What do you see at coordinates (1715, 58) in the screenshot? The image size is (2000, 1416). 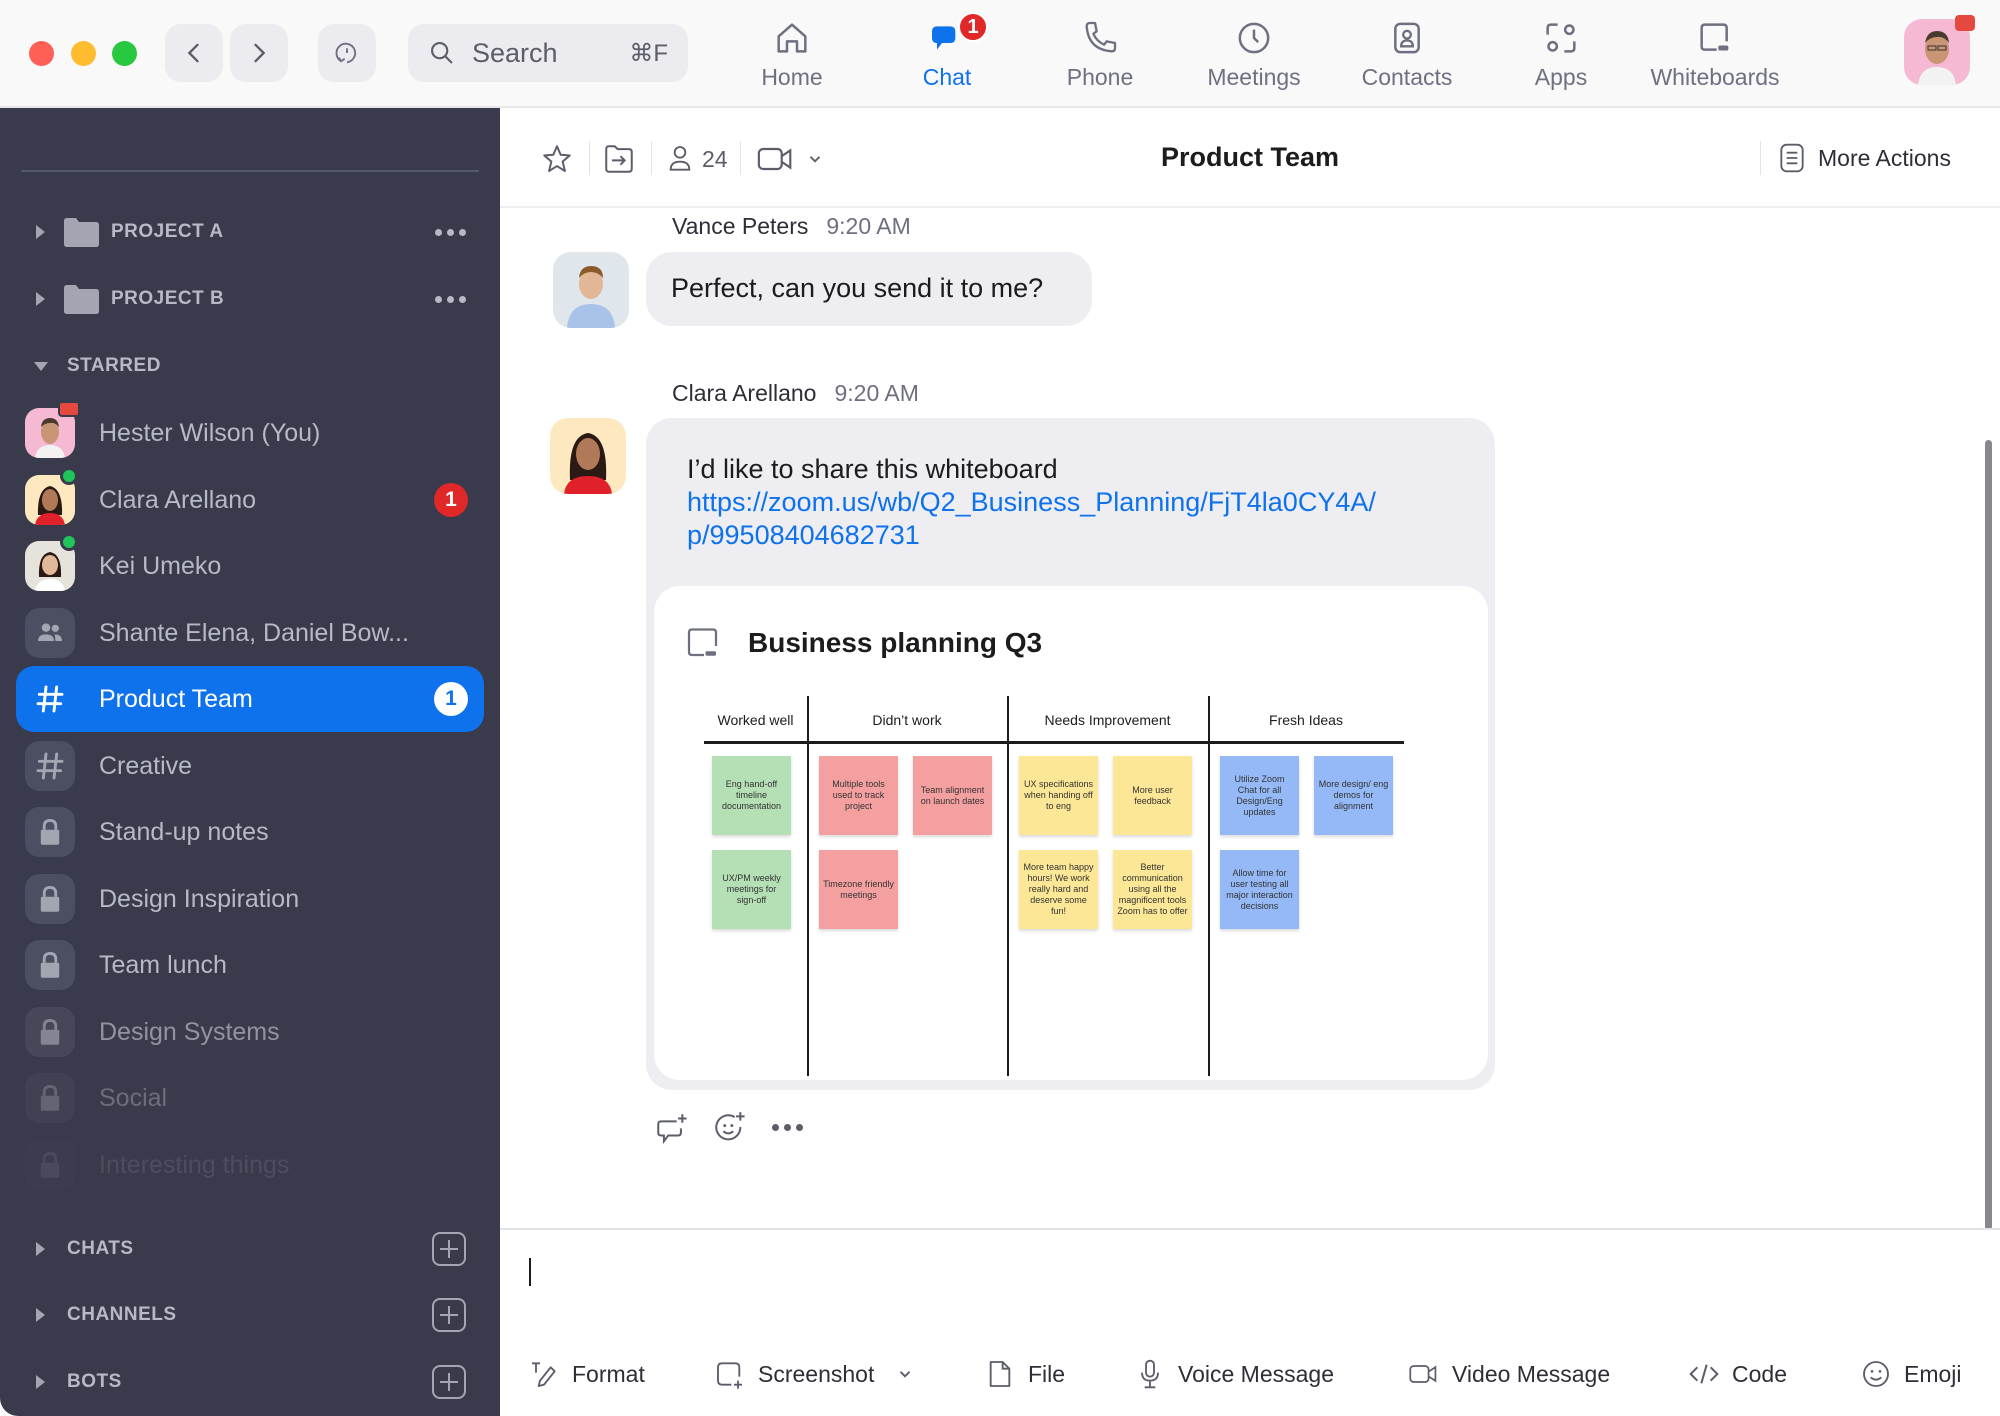 I see `nav-whiteboards: Whiteboards` at bounding box center [1715, 58].